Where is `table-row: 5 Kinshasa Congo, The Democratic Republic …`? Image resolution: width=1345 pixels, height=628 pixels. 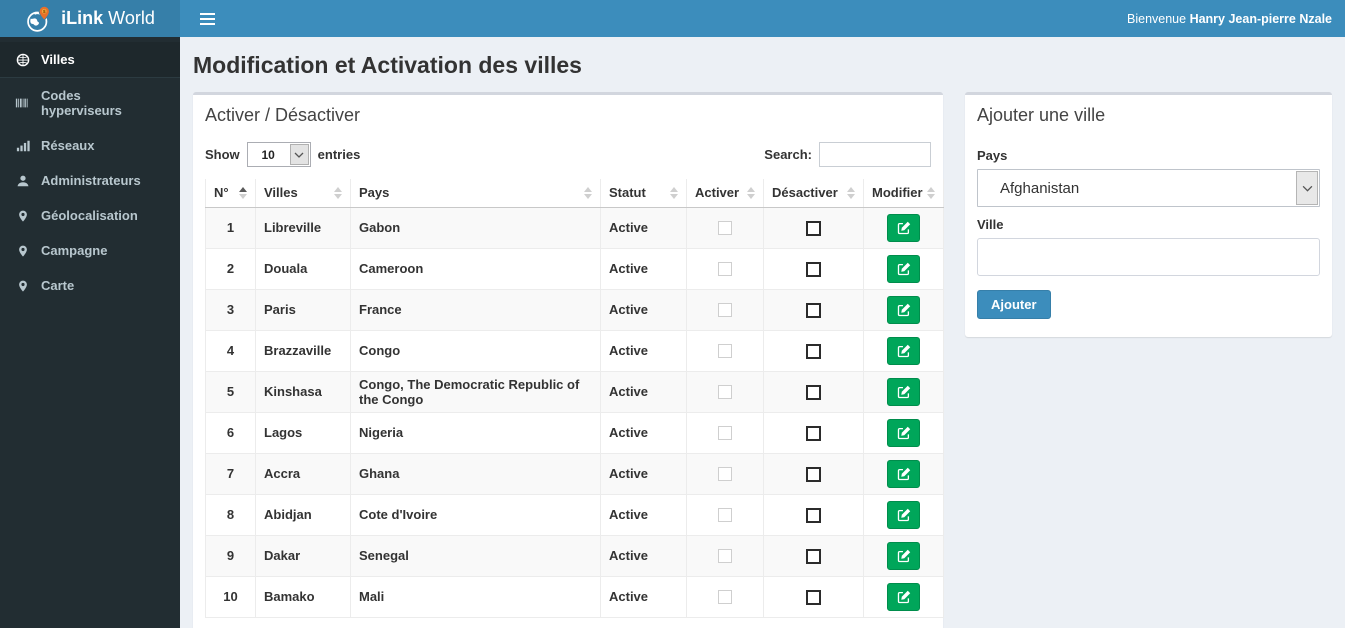
table-row: 5 Kinshasa Congo, The Democratic Republic … is located at coordinates (574, 391).